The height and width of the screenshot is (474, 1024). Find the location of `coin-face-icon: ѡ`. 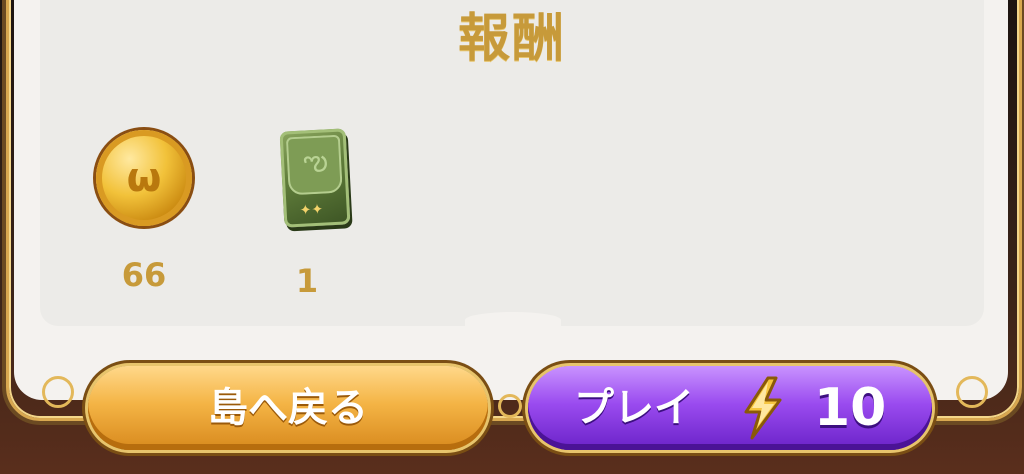

coin-face-icon: ѡ is located at coordinates (144, 178).